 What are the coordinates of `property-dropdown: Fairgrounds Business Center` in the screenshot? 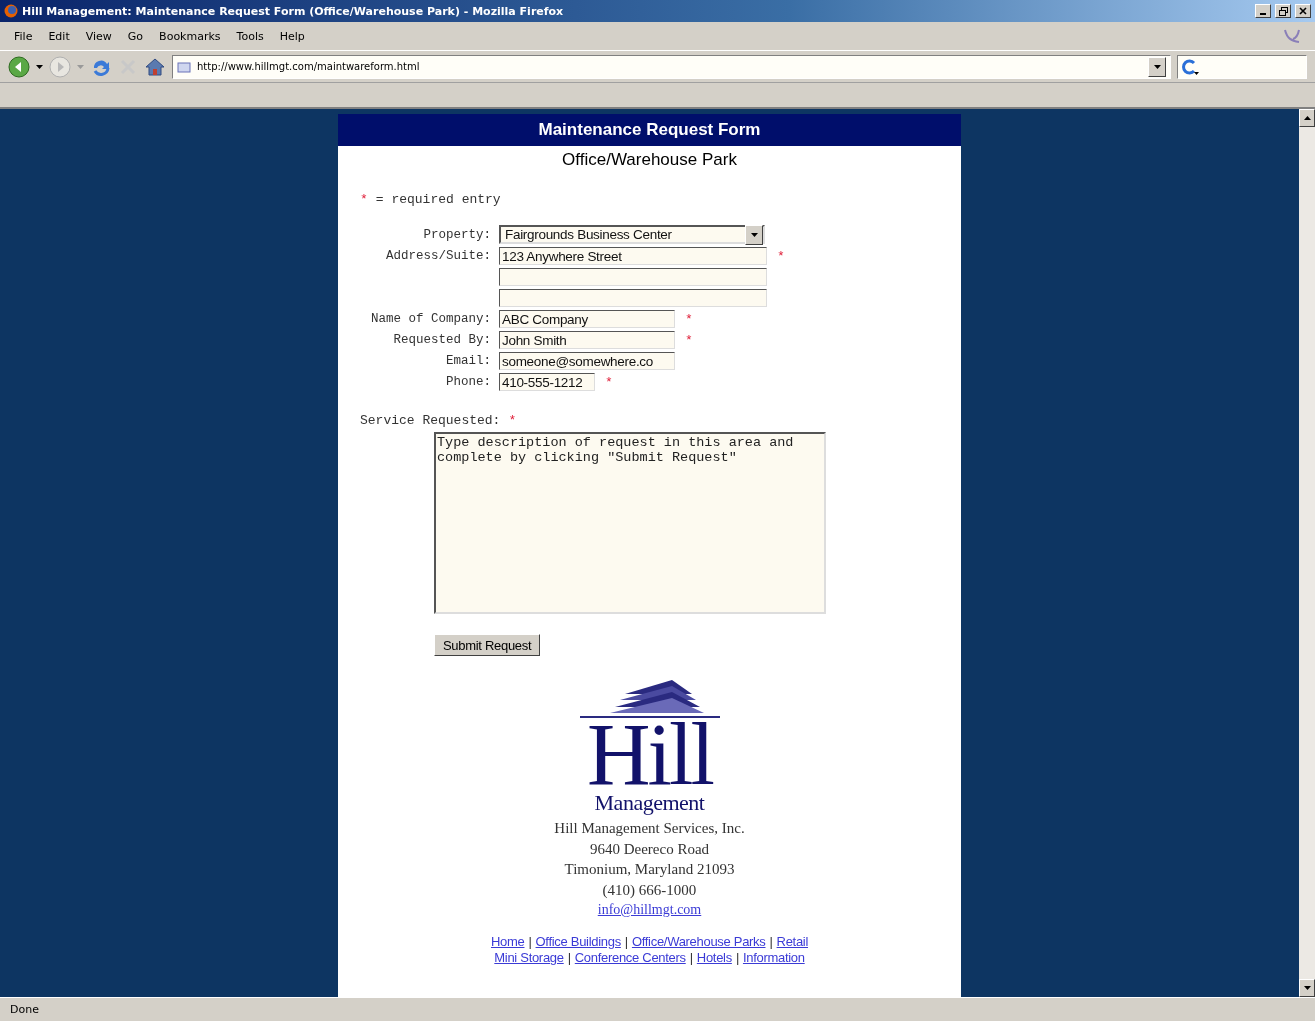 It's located at (632, 234).